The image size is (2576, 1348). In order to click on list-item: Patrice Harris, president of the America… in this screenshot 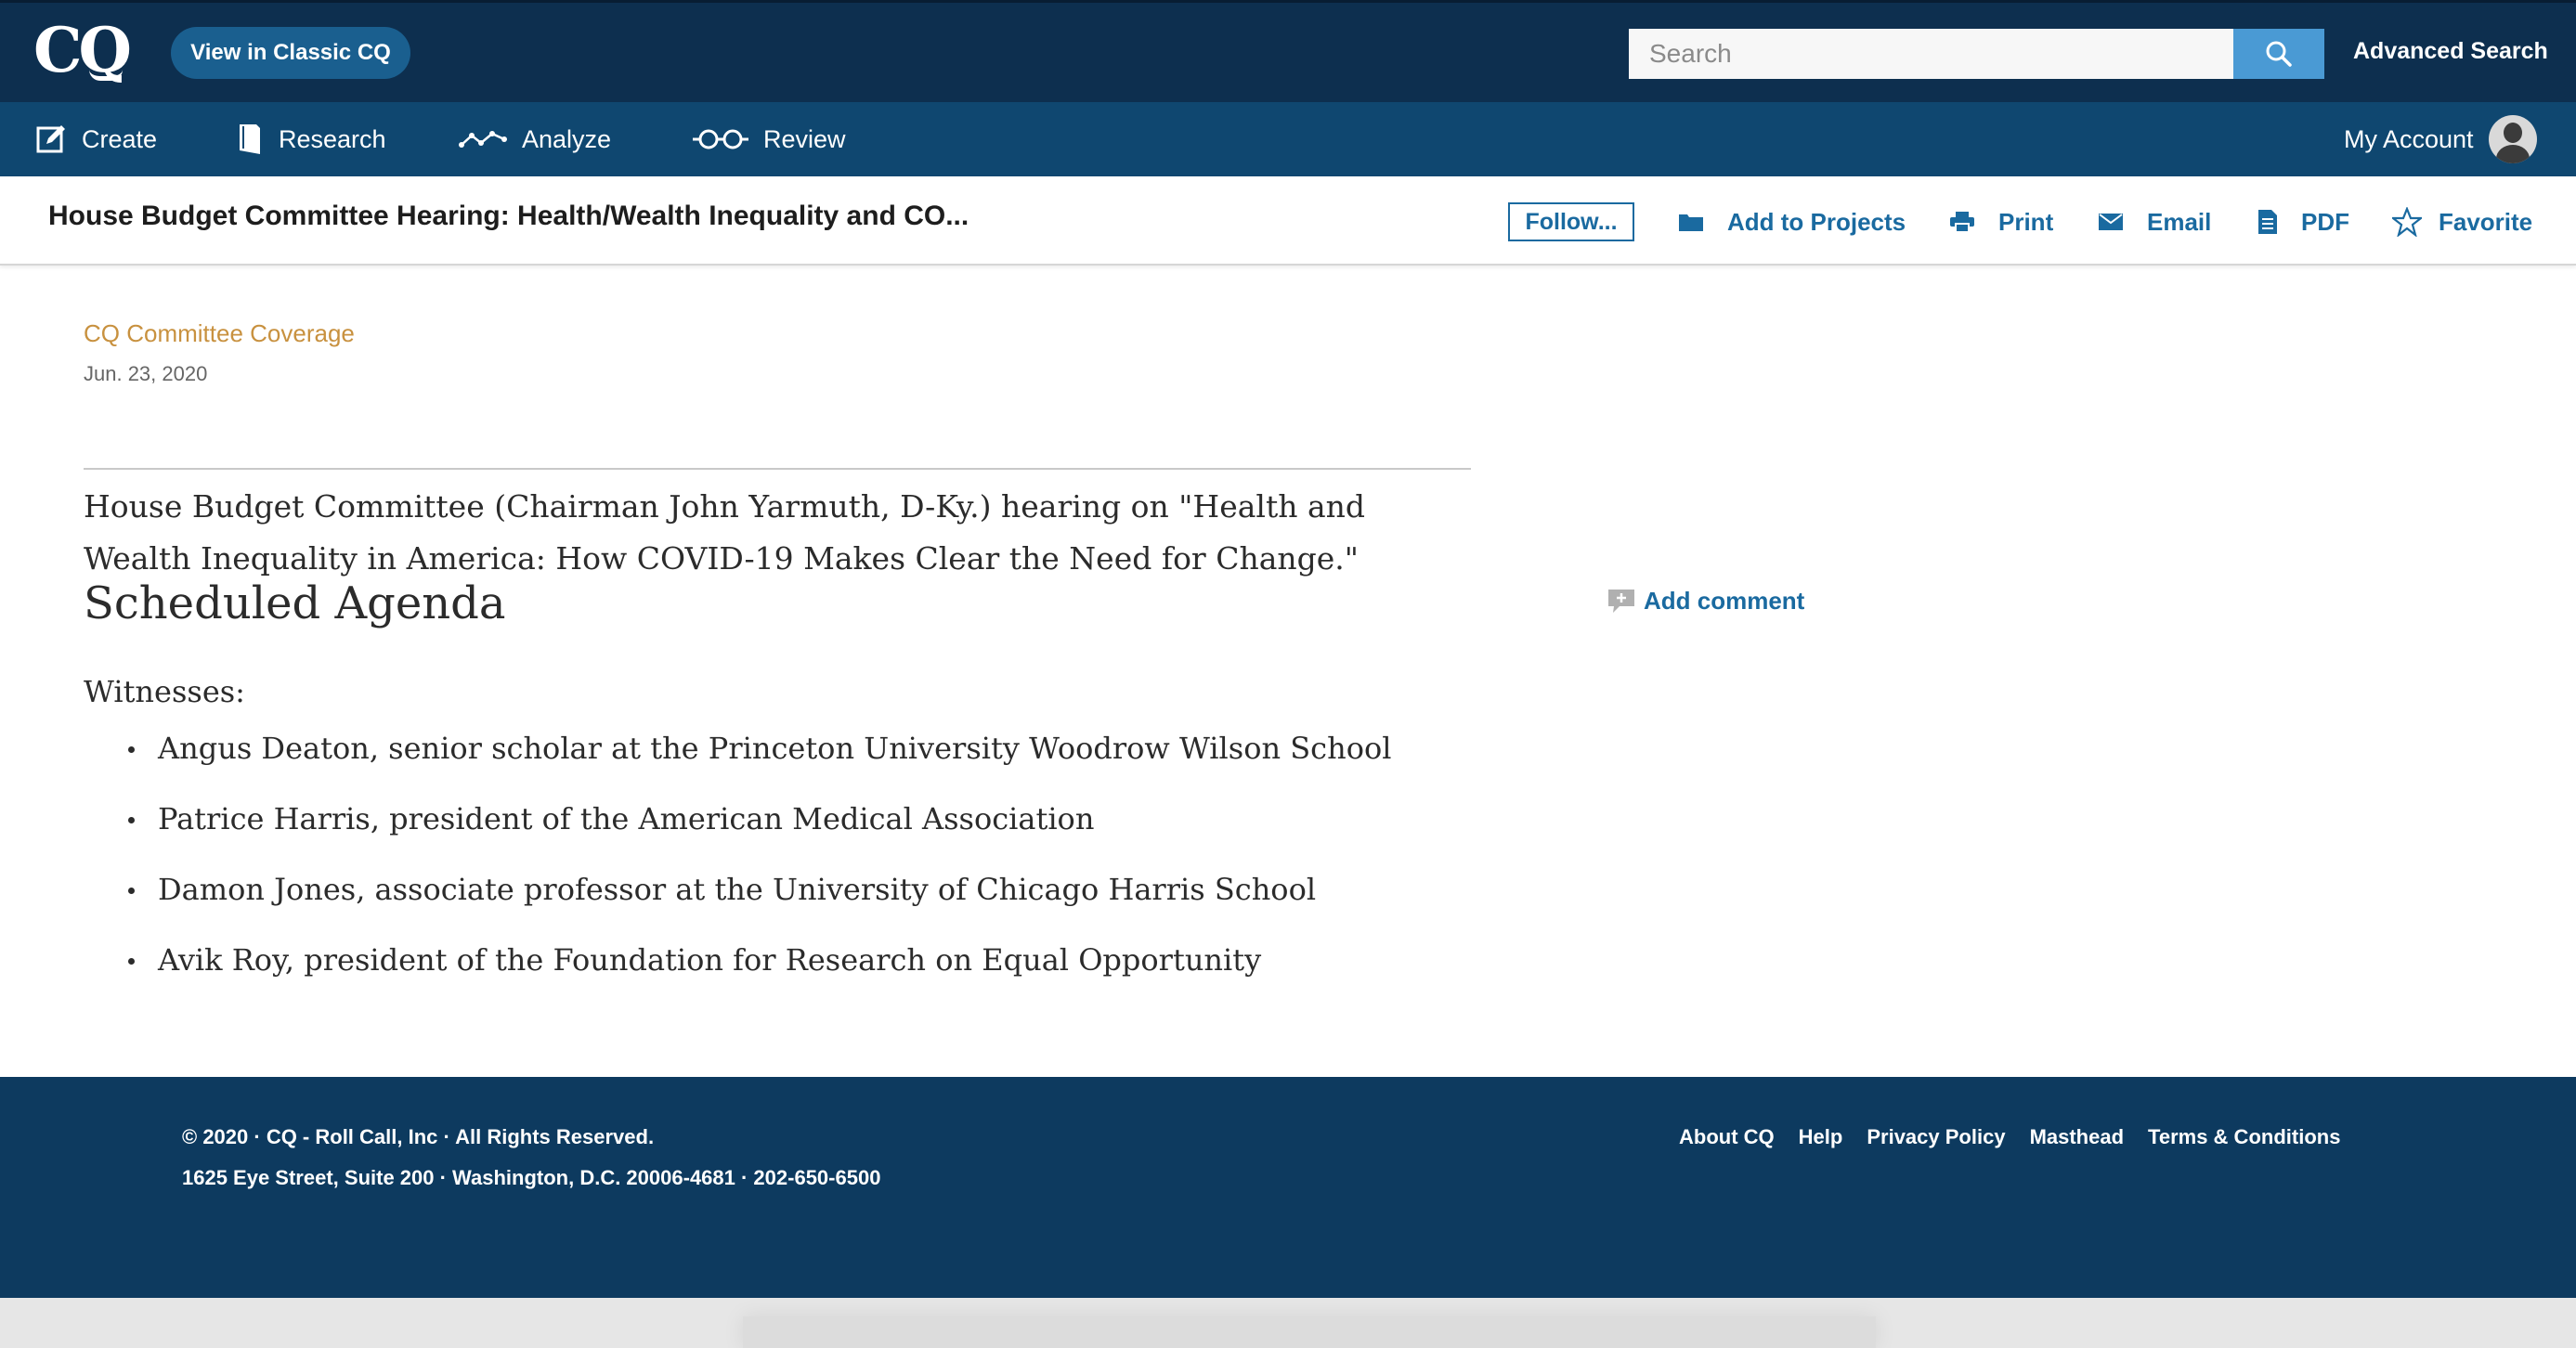, I will do `click(759, 830)`.